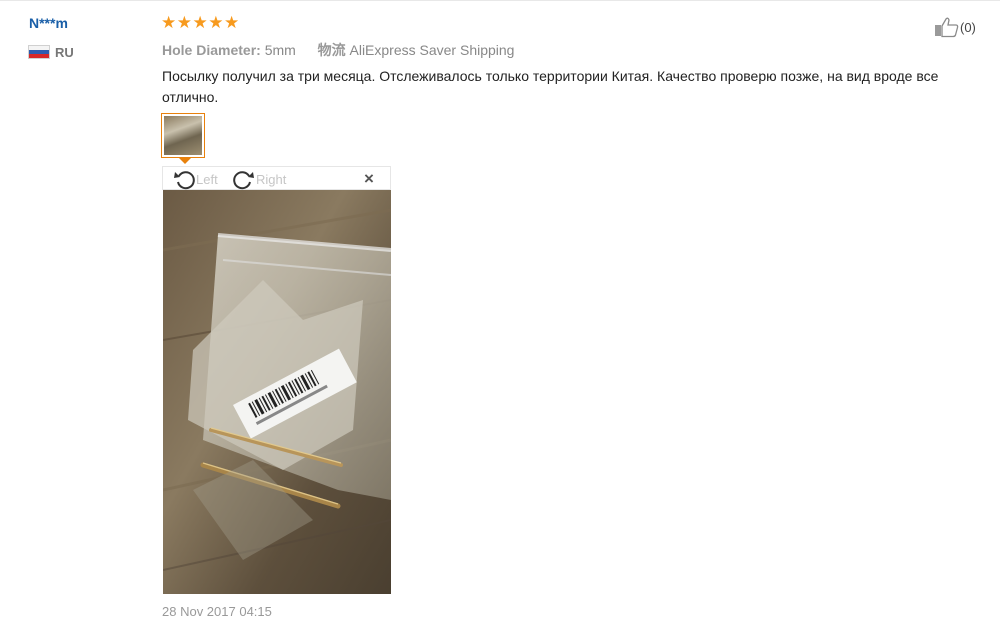 Image resolution: width=1000 pixels, height=628 pixels. I want to click on rotate-right-icon, so click(243, 180).